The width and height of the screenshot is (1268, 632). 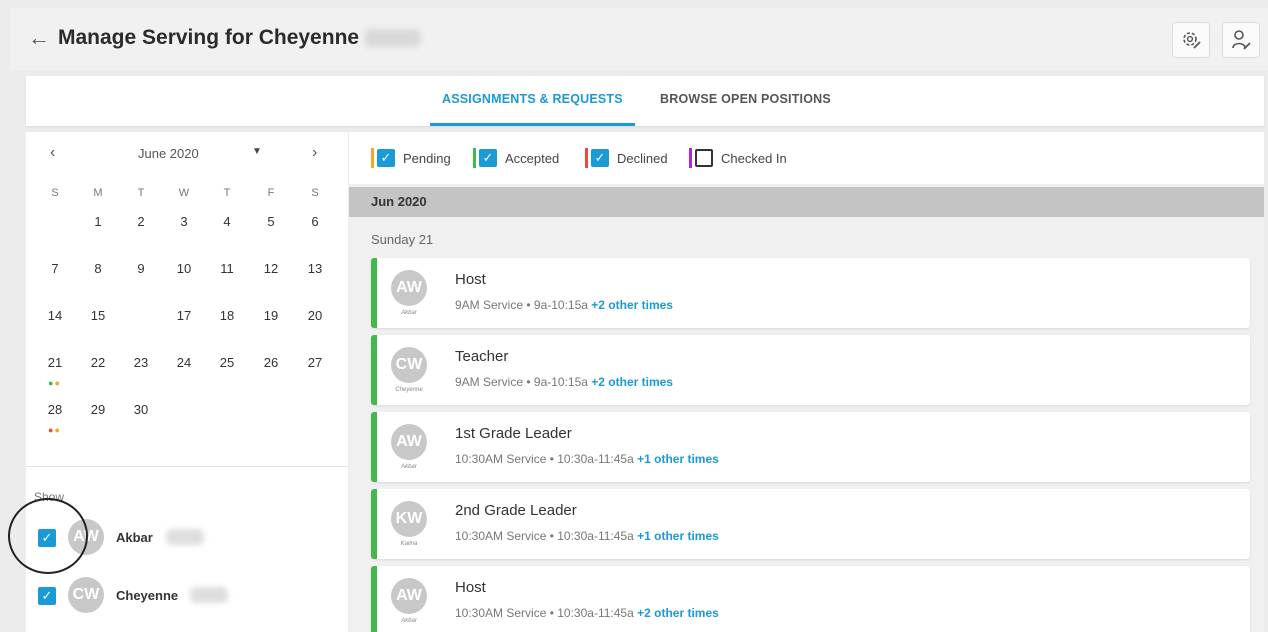 What do you see at coordinates (386, 158) in the screenshot?
I see `pending-checkbox: ✓` at bounding box center [386, 158].